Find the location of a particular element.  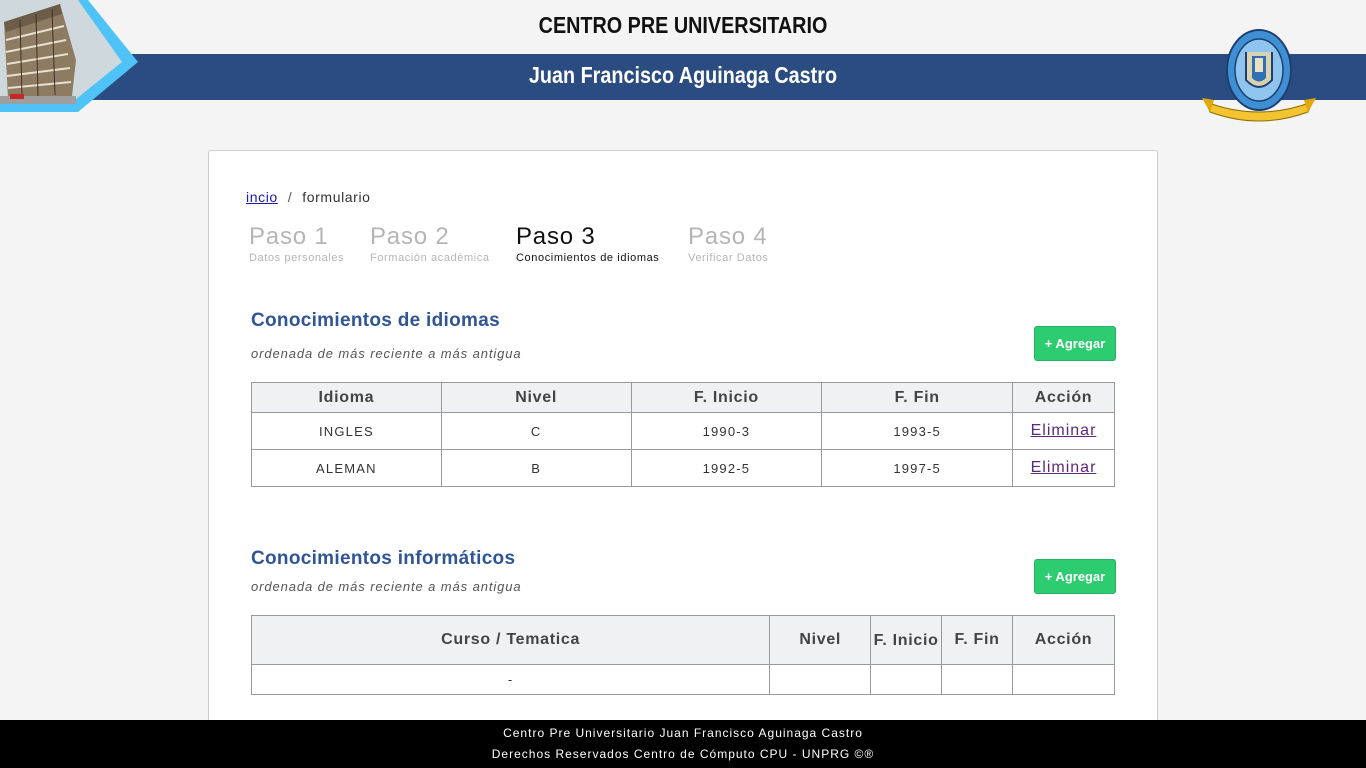

col-idioma: Idioma is located at coordinates (346, 397).